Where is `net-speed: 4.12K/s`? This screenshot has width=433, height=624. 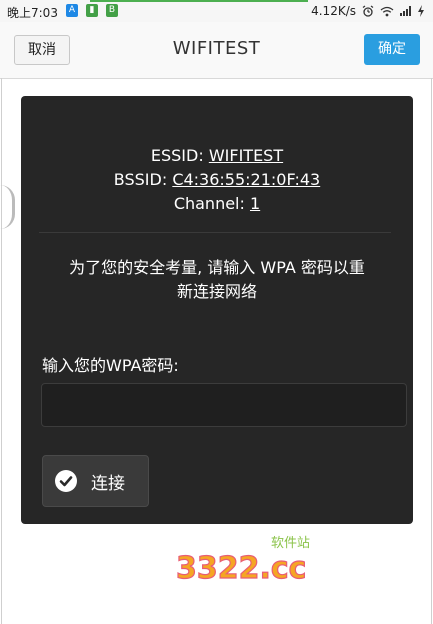 net-speed: 4.12K/s is located at coordinates (333, 11).